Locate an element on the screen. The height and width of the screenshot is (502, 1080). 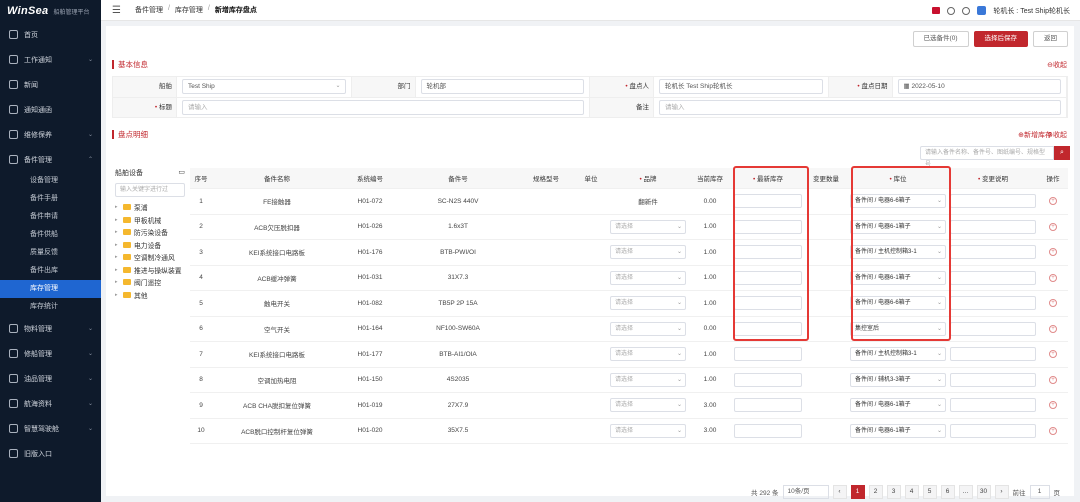
breadcrumb-item: 库存管理 is located at coordinates (189, 10).